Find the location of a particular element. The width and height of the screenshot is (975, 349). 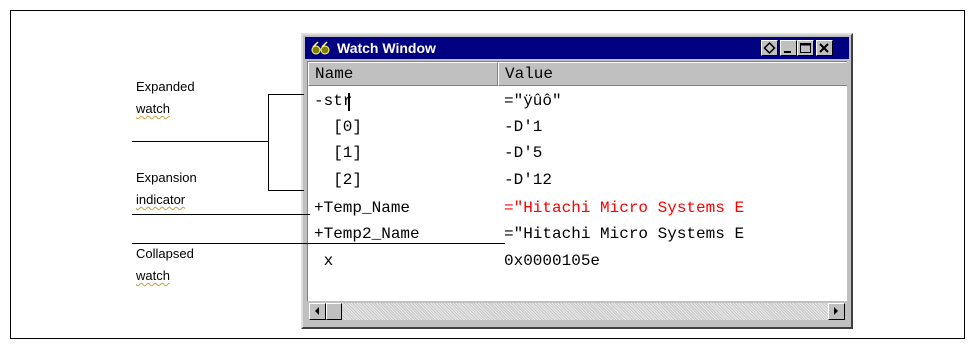

callout-expansion-indicator: Expansion indicator is located at coordinates (166, 189).